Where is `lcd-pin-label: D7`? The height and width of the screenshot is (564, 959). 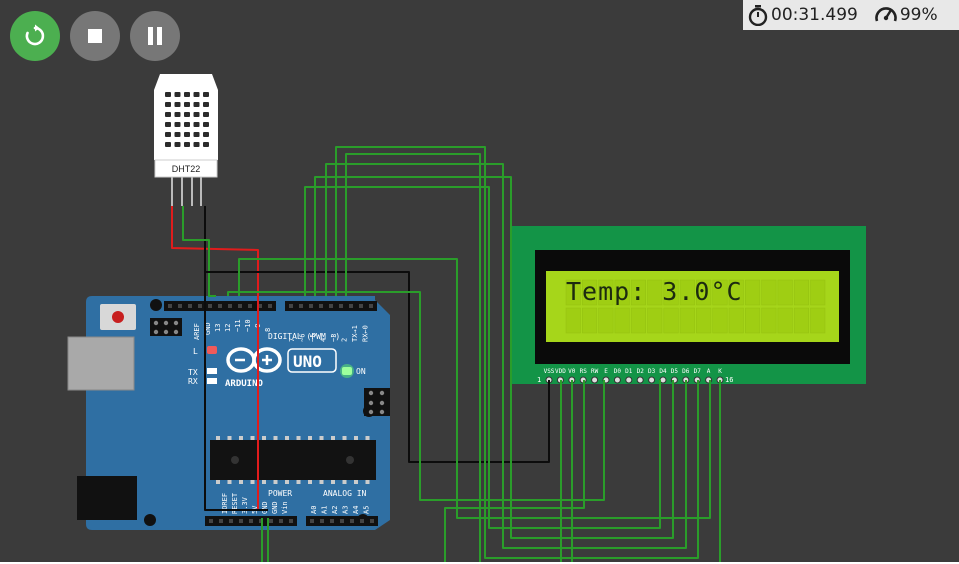
lcd-pin-label: D7 is located at coordinates (698, 371).